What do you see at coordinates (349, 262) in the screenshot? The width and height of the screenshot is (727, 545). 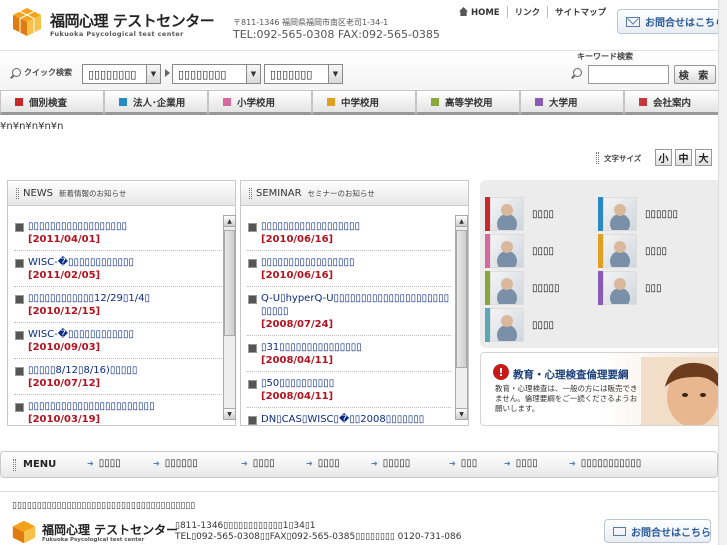 I see `seminar-item-title: ▯▯▯▯▯▯▯▯▯▯▯▯▯▯▯▯▯` at bounding box center [349, 262].